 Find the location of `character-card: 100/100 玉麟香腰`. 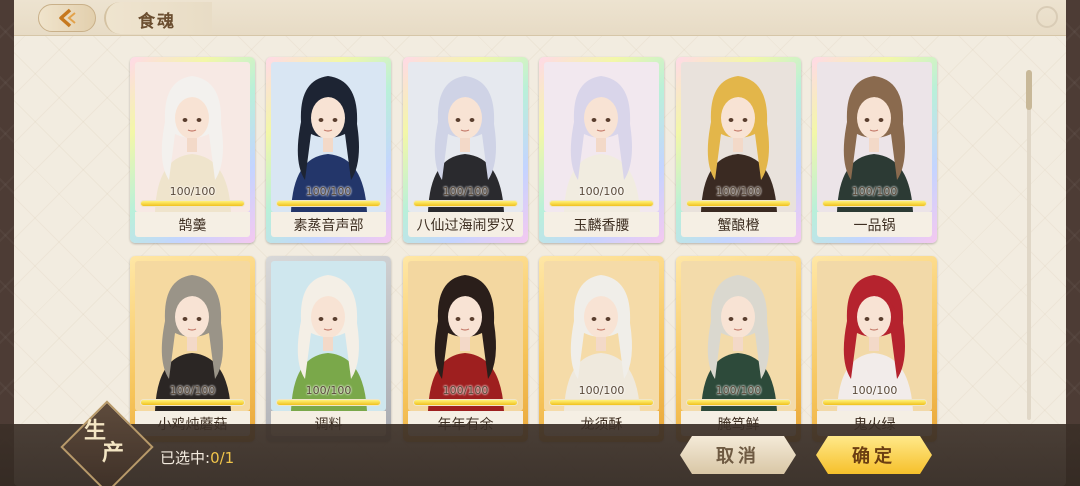

character-card: 100/100 玉麟香腰 is located at coordinates (601, 150).